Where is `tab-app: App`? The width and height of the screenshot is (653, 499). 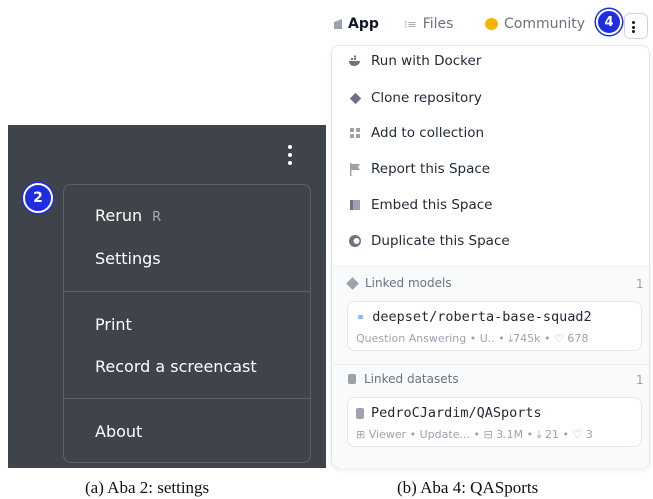 tab-app: App is located at coordinates (356, 24).